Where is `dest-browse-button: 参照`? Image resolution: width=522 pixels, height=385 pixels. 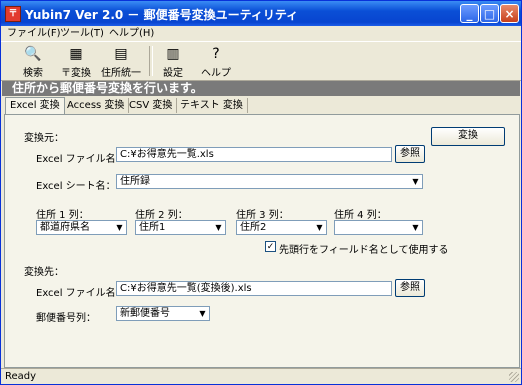
dest-browse-button: 参照 is located at coordinates (410, 288).